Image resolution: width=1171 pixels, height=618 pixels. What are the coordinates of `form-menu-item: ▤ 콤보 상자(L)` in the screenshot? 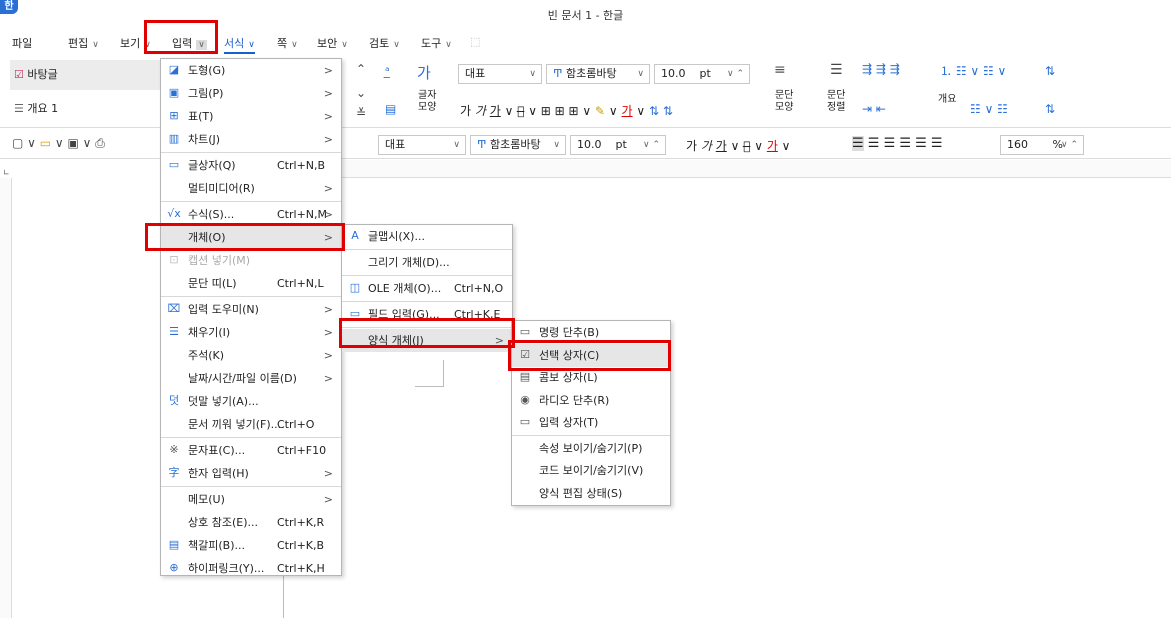 It's located at (591, 377).